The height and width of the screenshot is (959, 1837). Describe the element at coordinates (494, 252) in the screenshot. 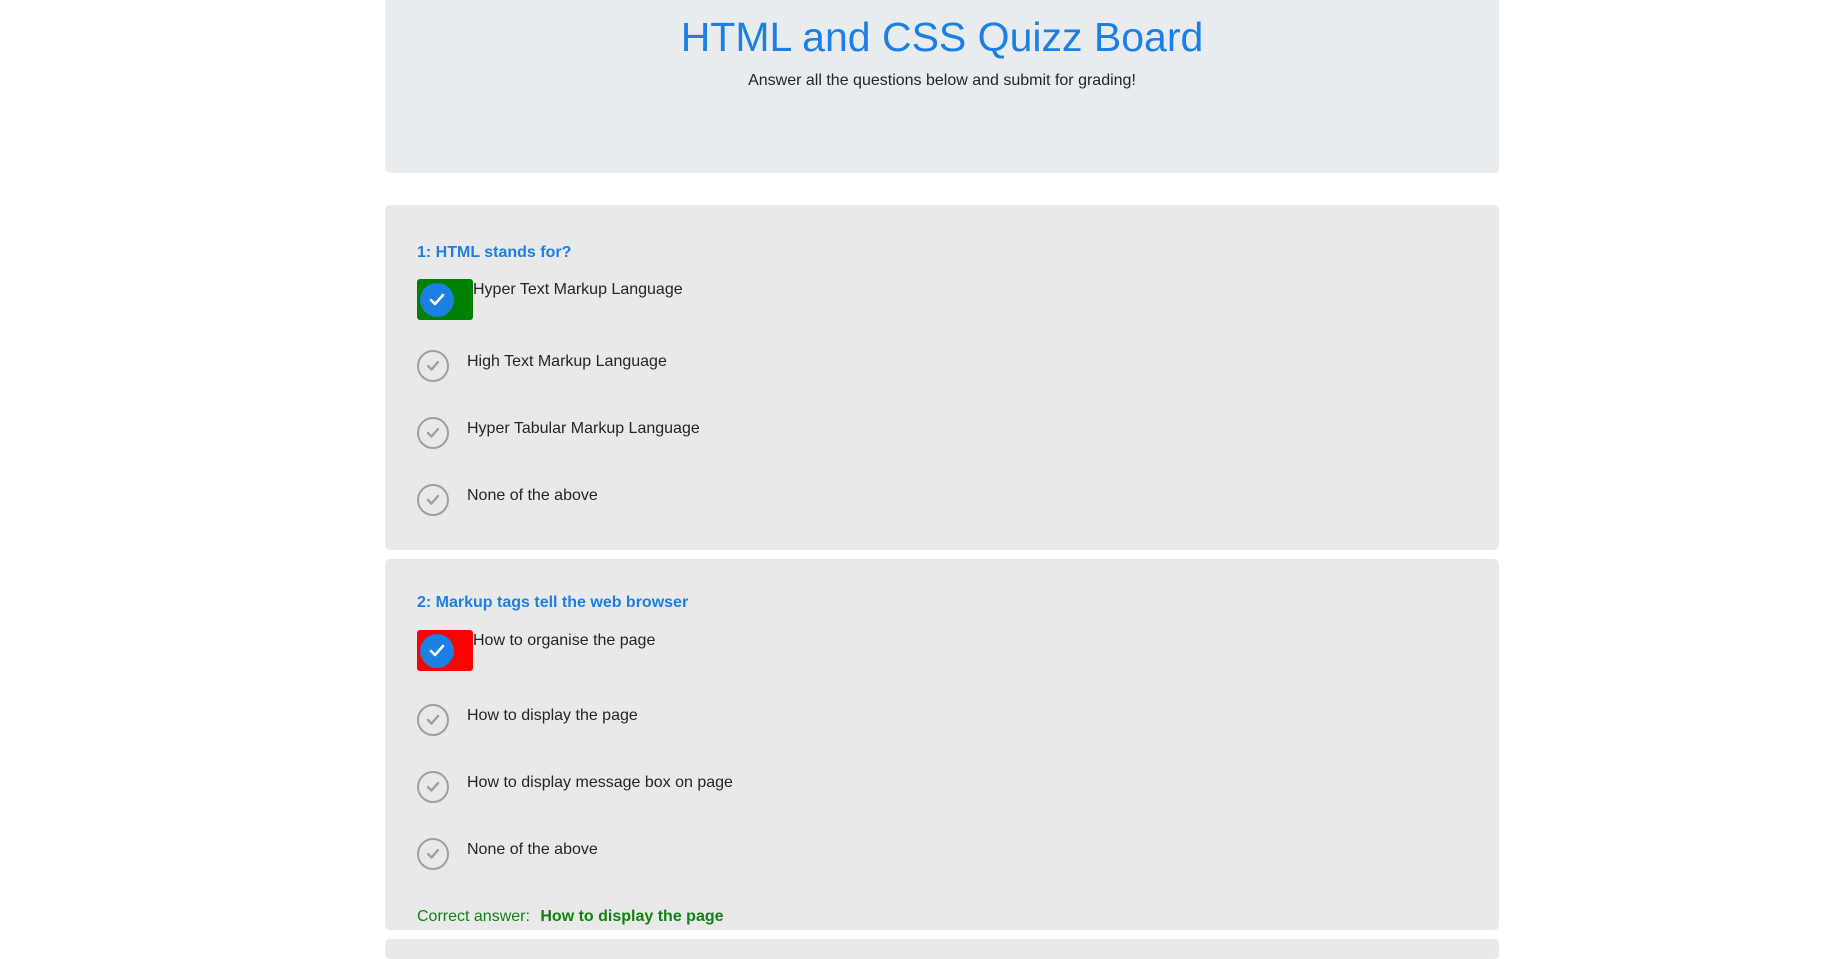

I see `question-title: 1: HTML stands for?` at that location.